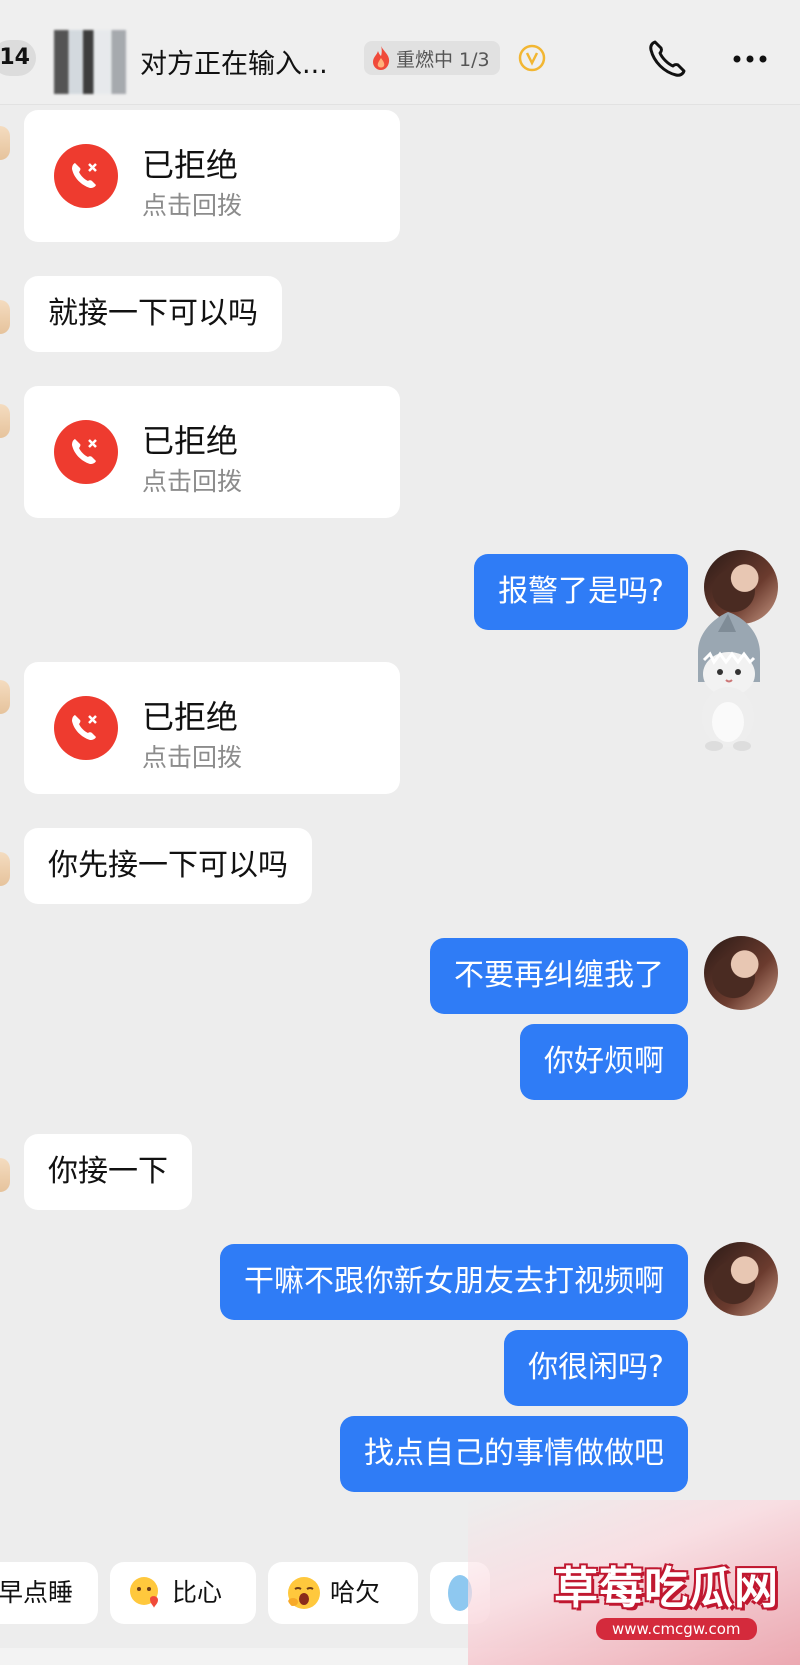 The height and width of the screenshot is (1665, 800). What do you see at coordinates (381, 58) in the screenshot?
I see `flame-icon` at bounding box center [381, 58].